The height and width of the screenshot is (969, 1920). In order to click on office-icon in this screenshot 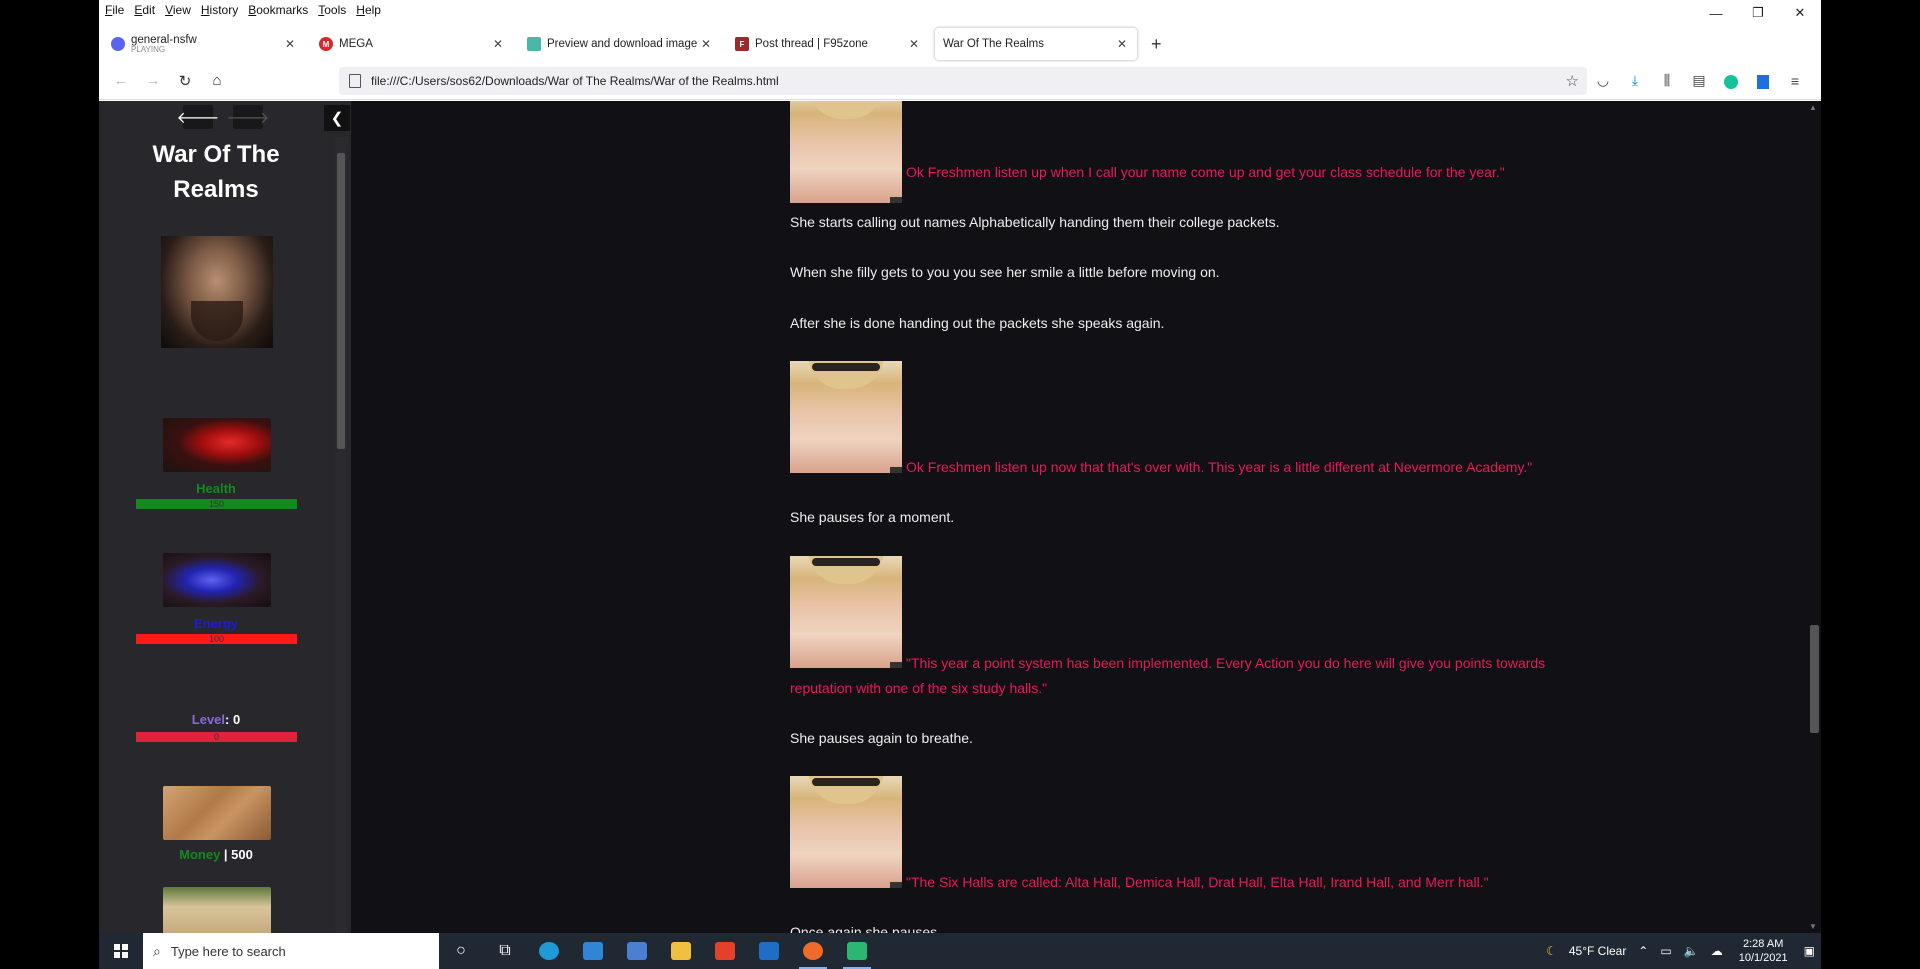, I will do `click(725, 951)`.